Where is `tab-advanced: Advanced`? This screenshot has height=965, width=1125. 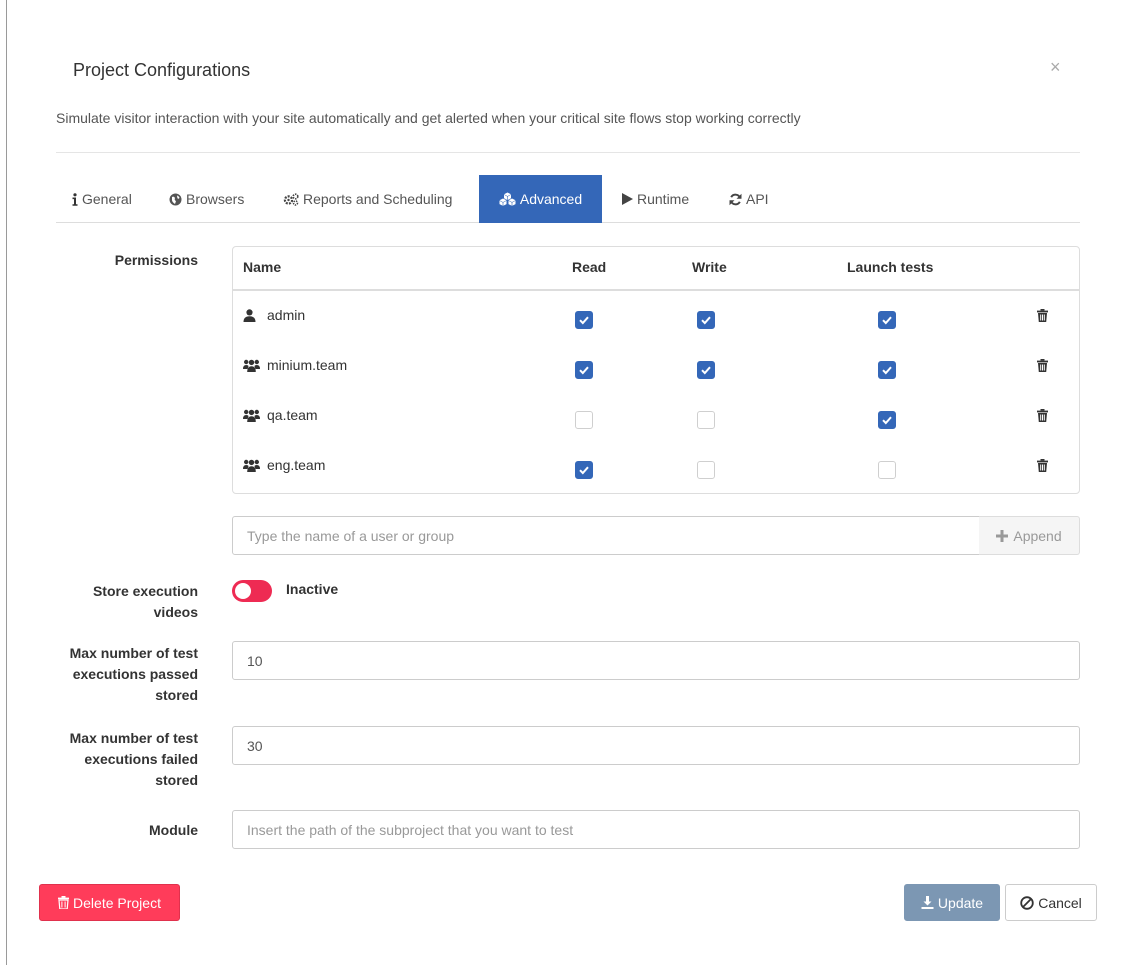 tab-advanced: Advanced is located at coordinates (540, 199).